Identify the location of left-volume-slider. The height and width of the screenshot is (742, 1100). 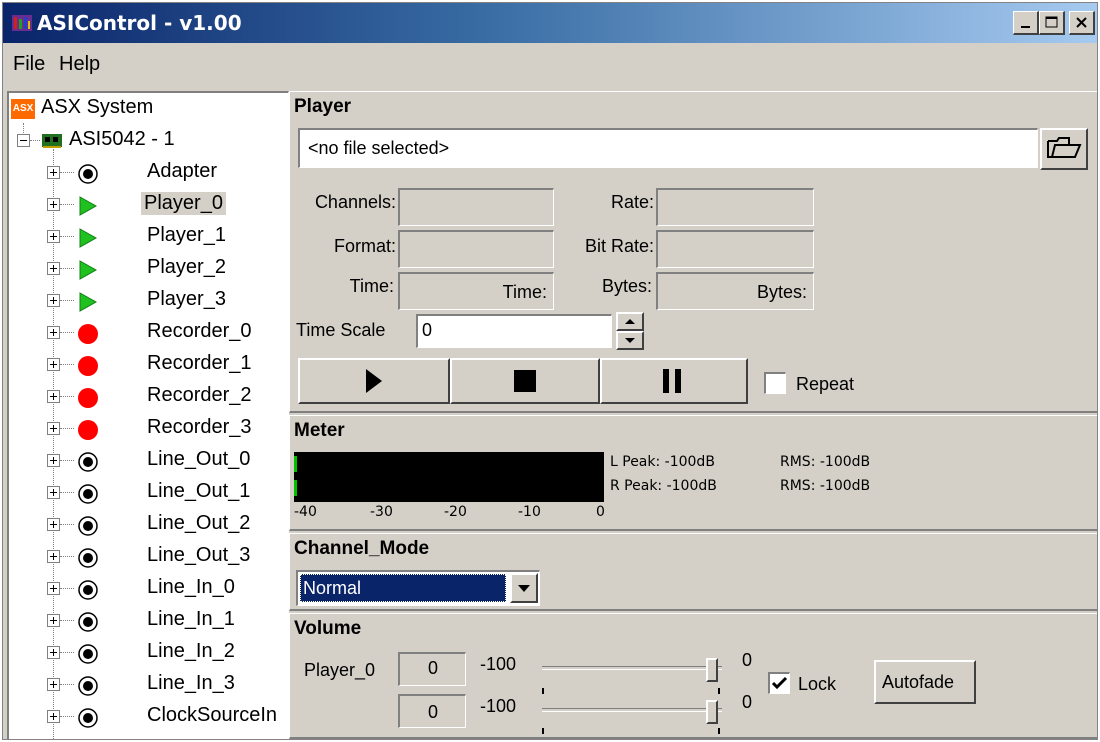
(632, 671).